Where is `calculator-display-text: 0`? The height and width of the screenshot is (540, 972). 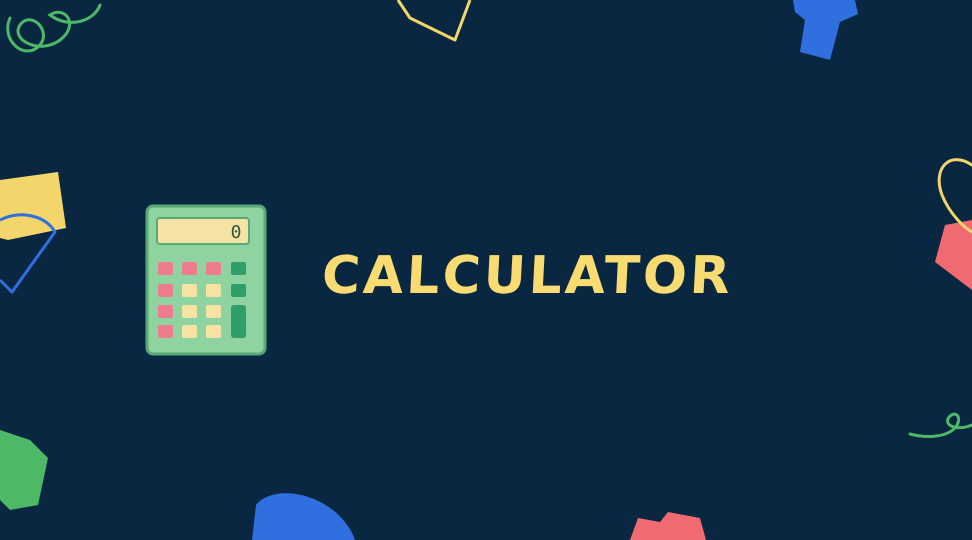 calculator-display-text: 0 is located at coordinates (236, 232).